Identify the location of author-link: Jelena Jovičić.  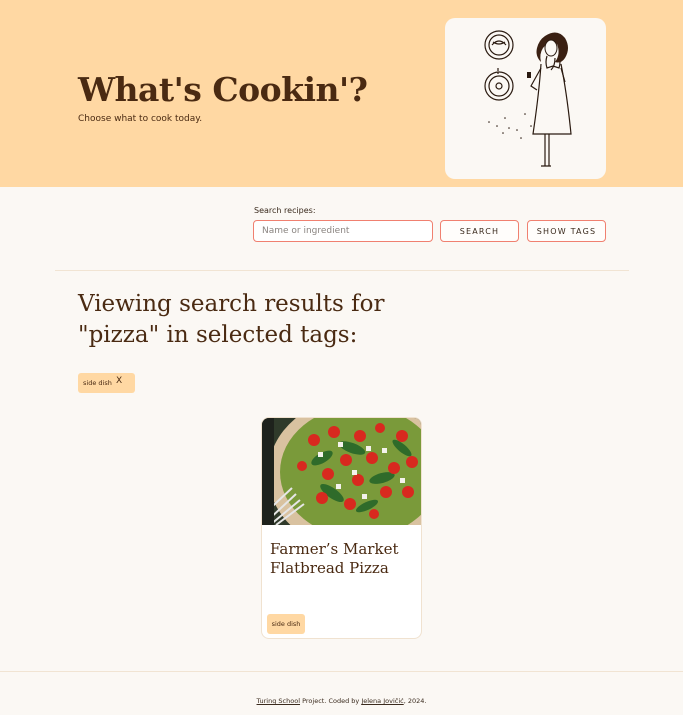
(382, 701).